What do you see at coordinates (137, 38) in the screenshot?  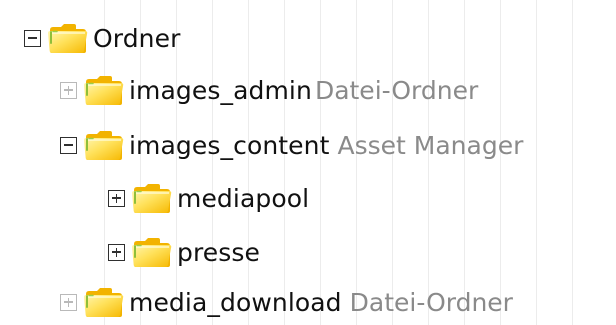 I see `node-label: Ordner` at bounding box center [137, 38].